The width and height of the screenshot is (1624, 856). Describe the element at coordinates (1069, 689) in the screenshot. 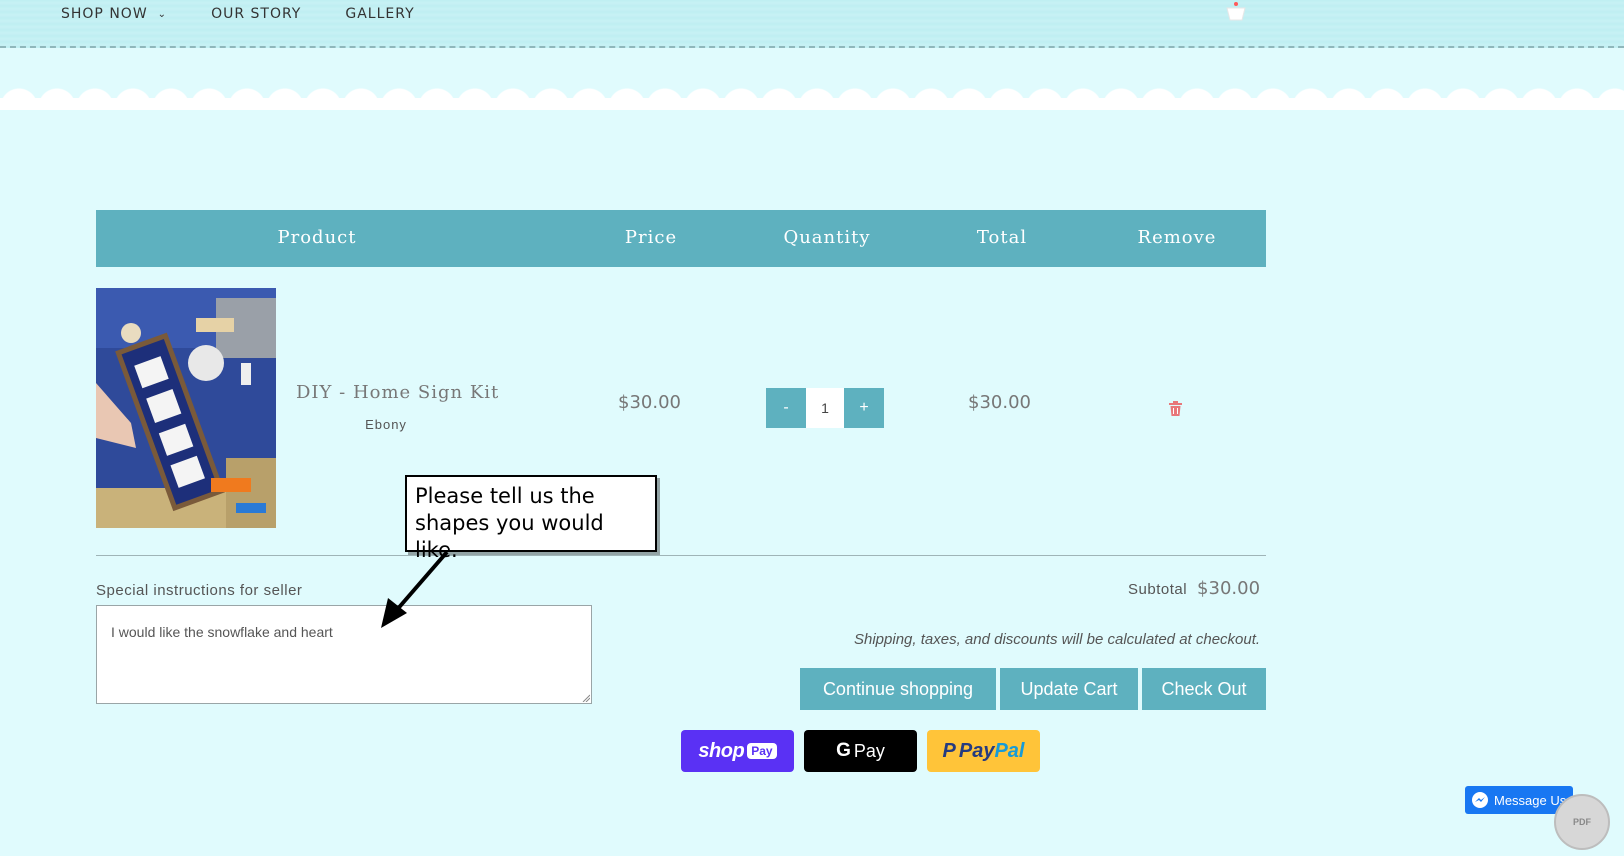

I see `update-cart-button: Update Cart` at that location.